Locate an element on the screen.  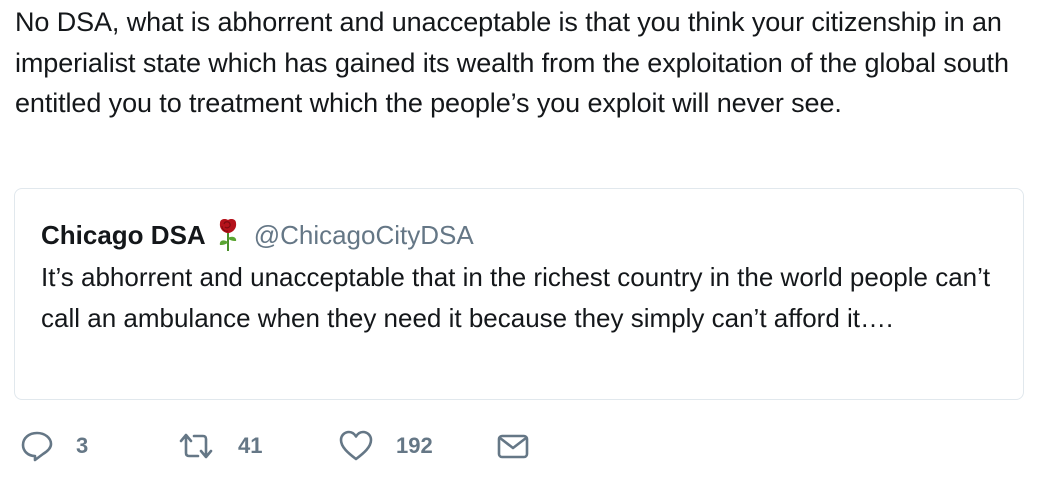
tweet-actions-bar: 3 41 192 is located at coordinates (275, 446).